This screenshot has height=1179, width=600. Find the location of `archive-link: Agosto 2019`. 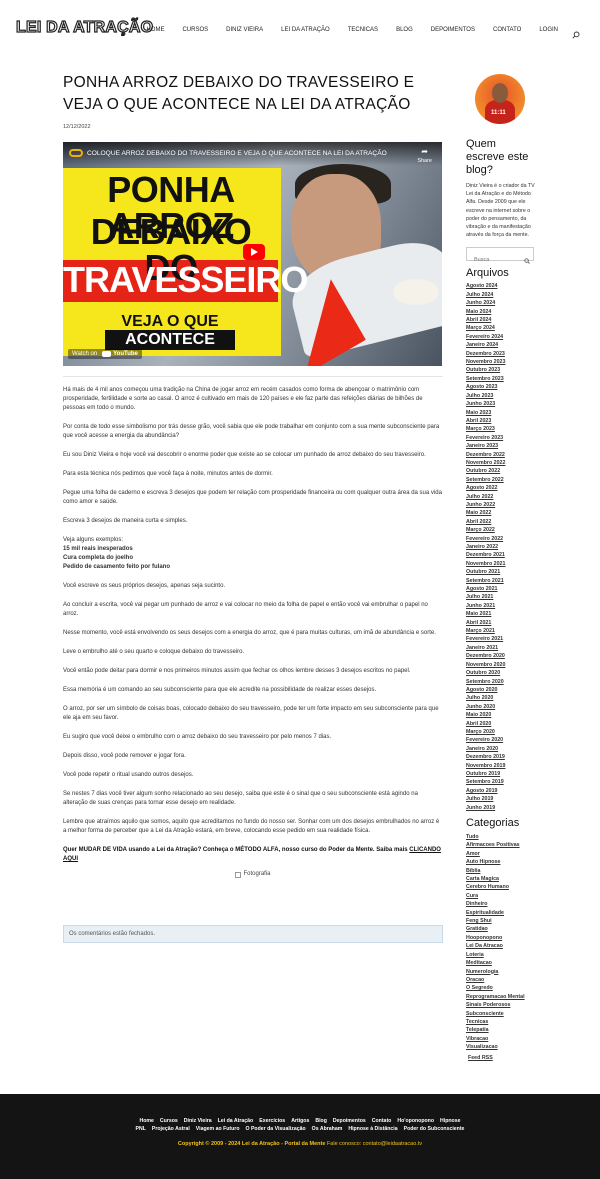

archive-link: Agosto 2019 is located at coordinates (501, 791).